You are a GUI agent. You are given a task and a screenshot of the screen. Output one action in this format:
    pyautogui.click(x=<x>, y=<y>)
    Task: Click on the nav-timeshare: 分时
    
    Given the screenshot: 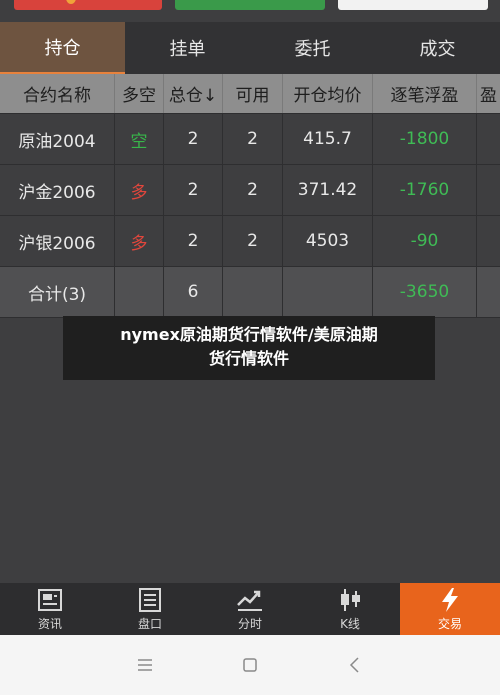 What is the action you would take?
    pyautogui.click(x=250, y=609)
    